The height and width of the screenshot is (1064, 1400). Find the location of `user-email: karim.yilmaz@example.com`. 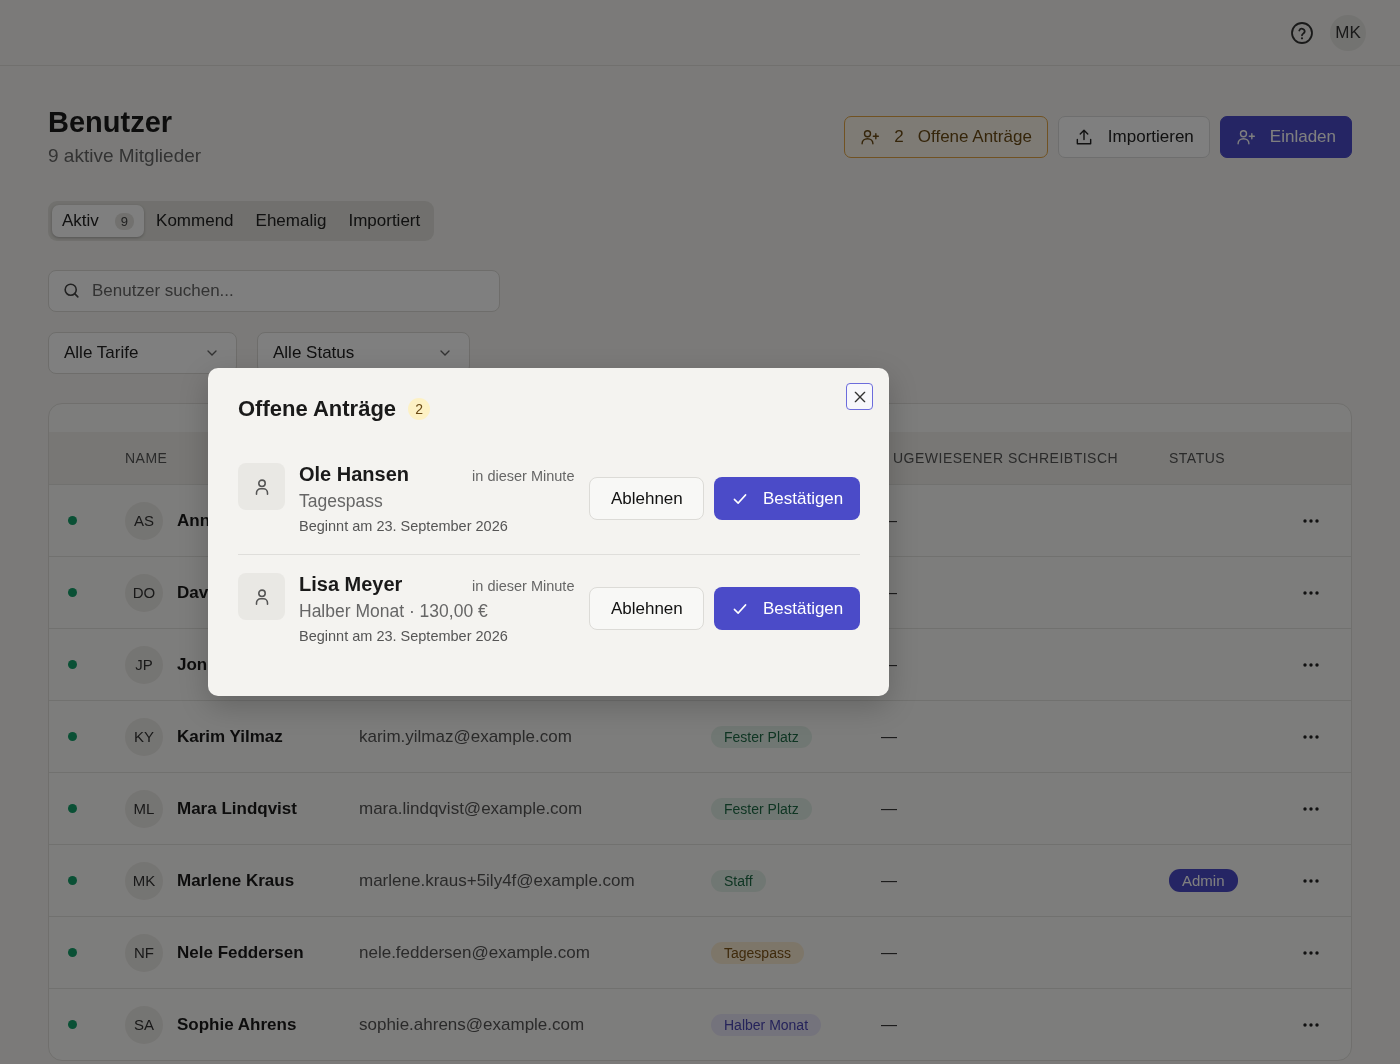

user-email: karim.yilmaz@example.com is located at coordinates (465, 736).